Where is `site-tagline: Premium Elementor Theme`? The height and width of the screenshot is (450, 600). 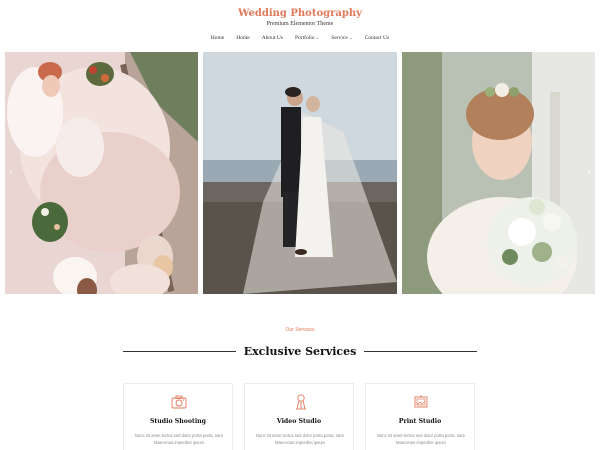 site-tagline: Premium Elementor Theme is located at coordinates (300, 24).